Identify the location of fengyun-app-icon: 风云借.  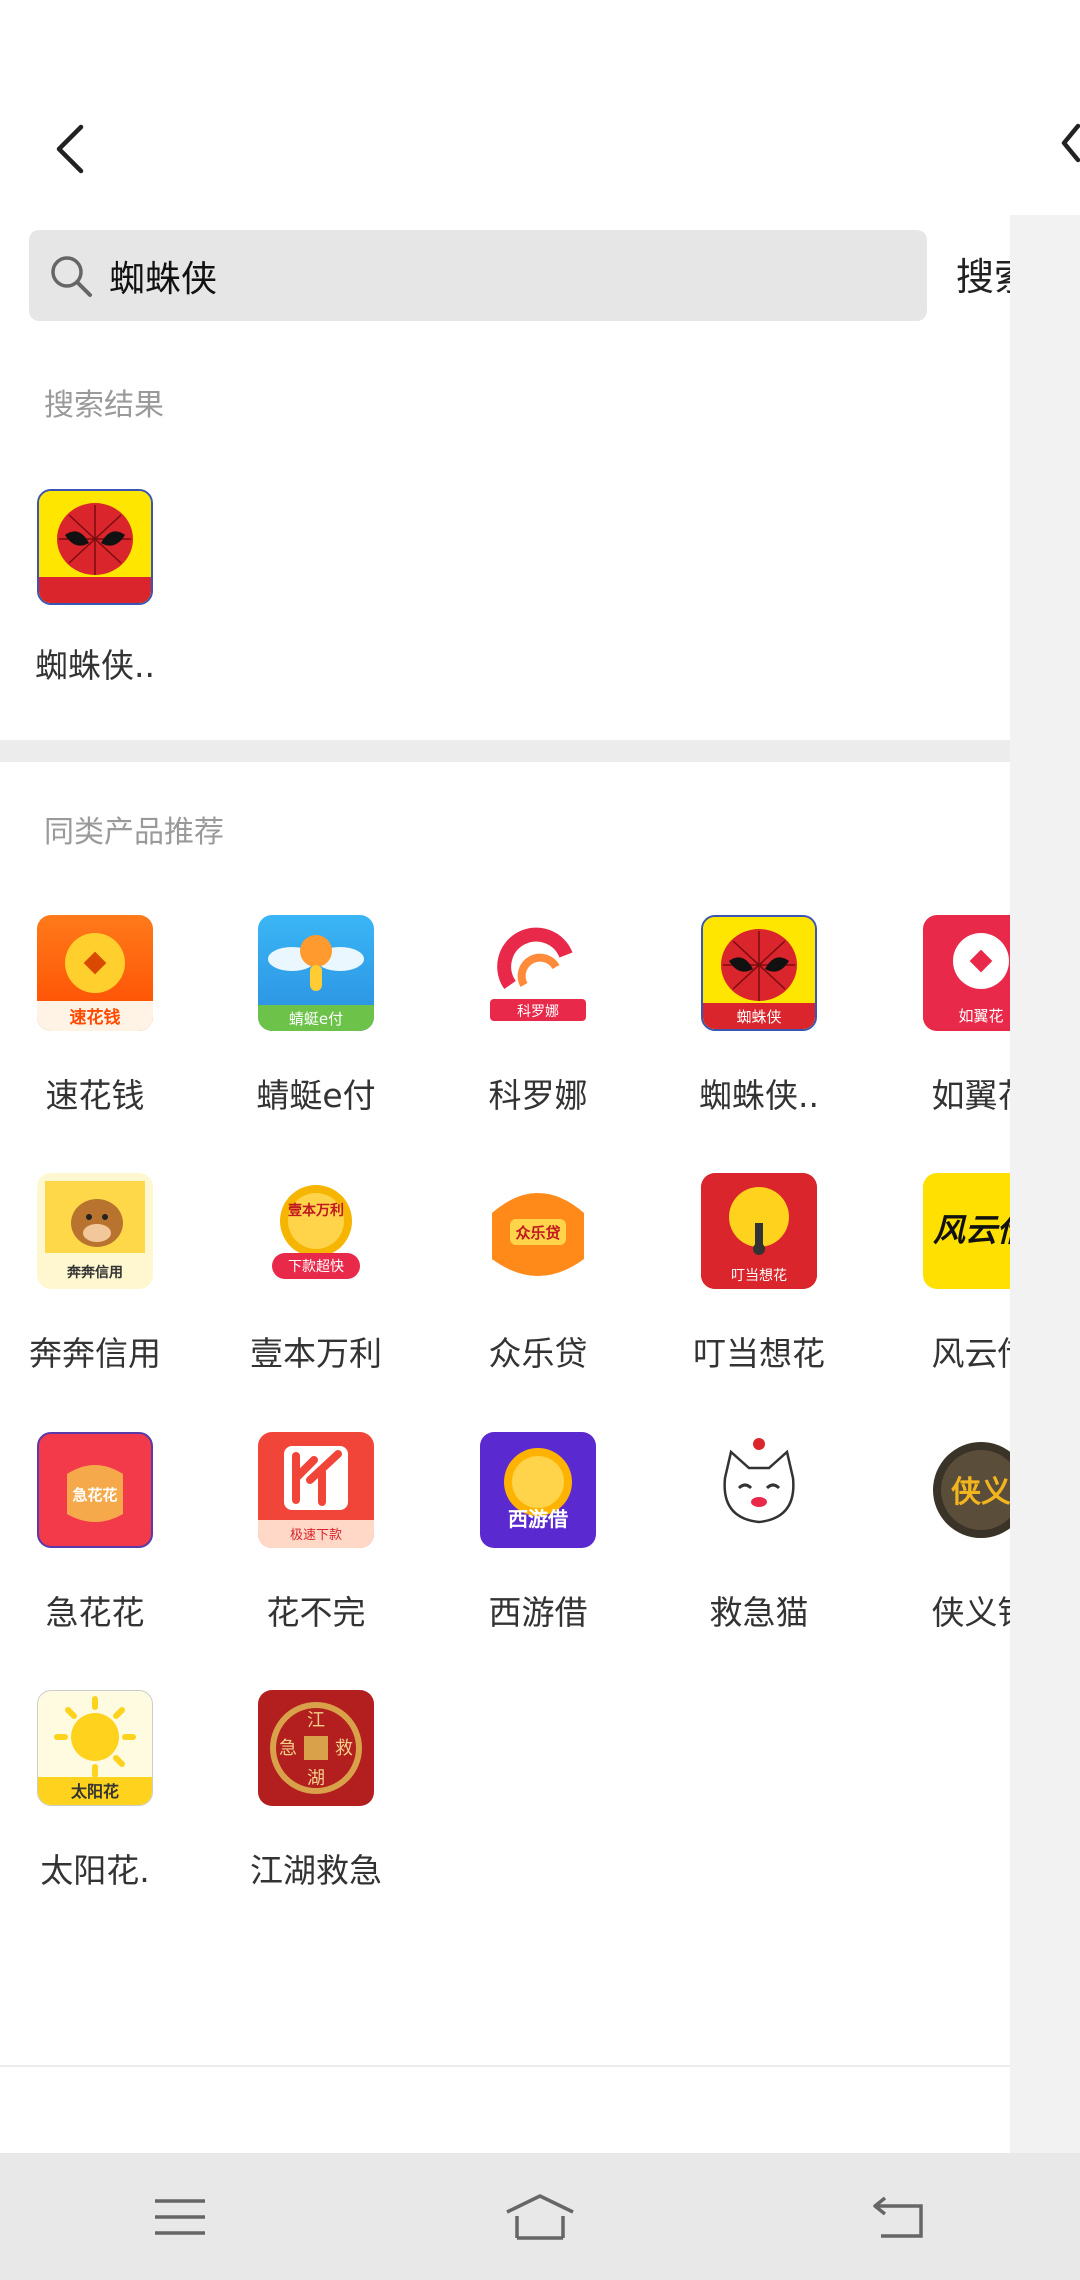
(966, 1231).